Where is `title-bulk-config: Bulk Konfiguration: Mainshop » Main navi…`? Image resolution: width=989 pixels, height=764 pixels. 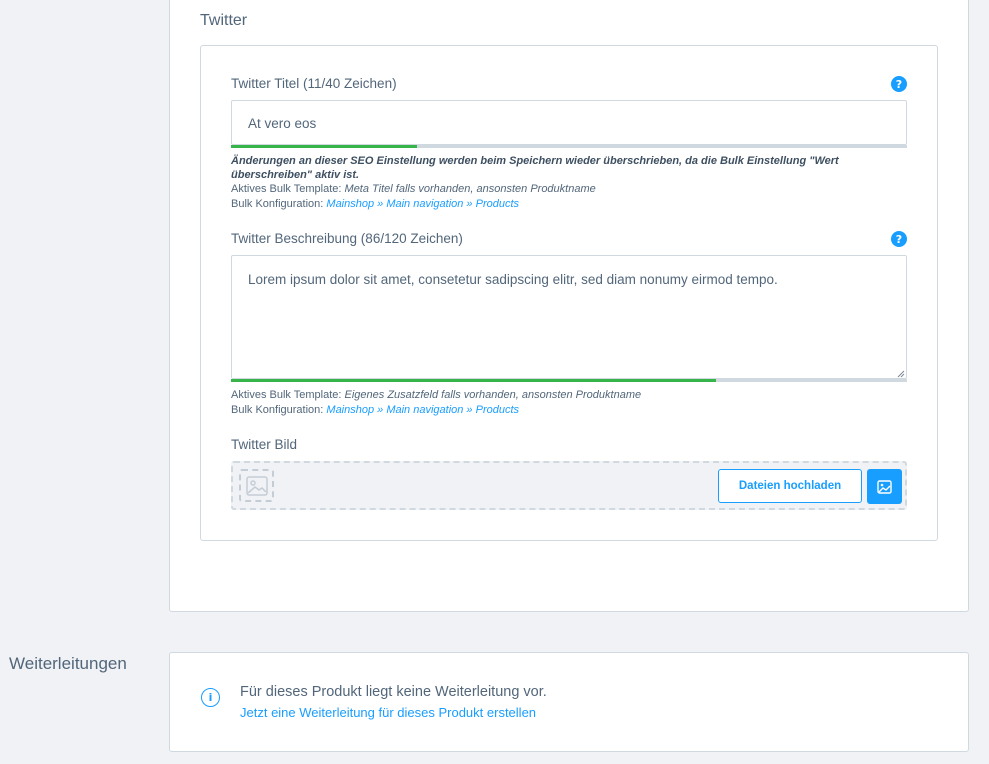
title-bulk-config: Bulk Konfiguration: Mainshop » Main navi… is located at coordinates (375, 204).